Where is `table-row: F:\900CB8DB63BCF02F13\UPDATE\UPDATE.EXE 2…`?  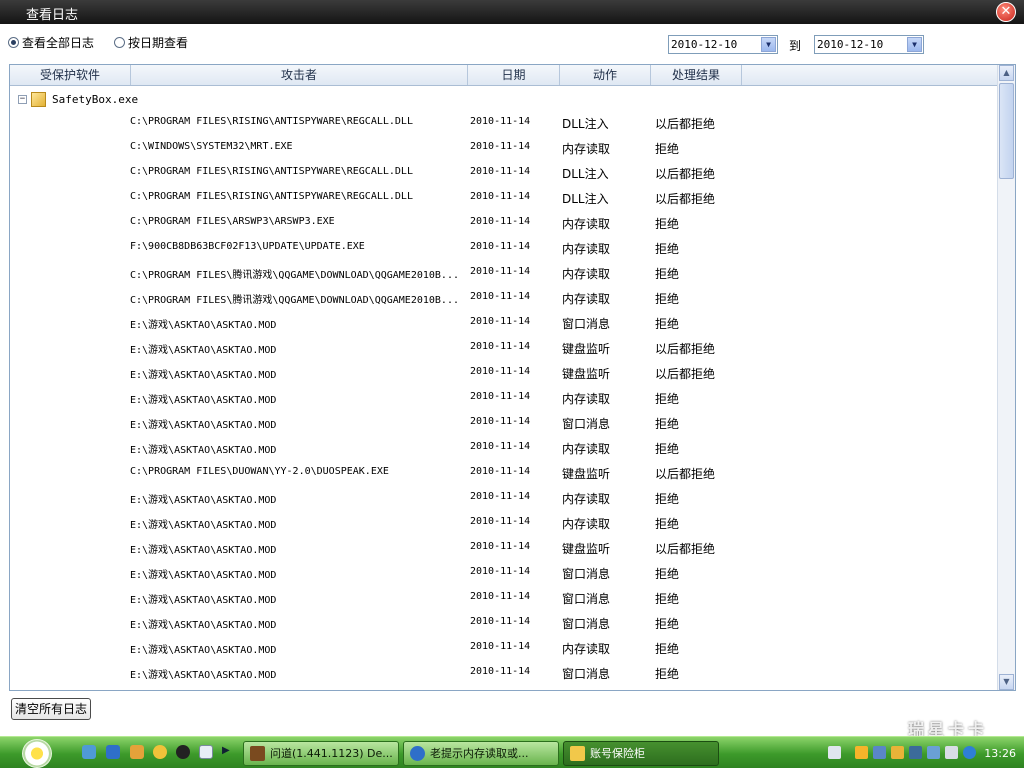 table-row: F:\900CB8DB63BCF02F13\UPDATE\UPDATE.EXE 2… is located at coordinates (503, 248).